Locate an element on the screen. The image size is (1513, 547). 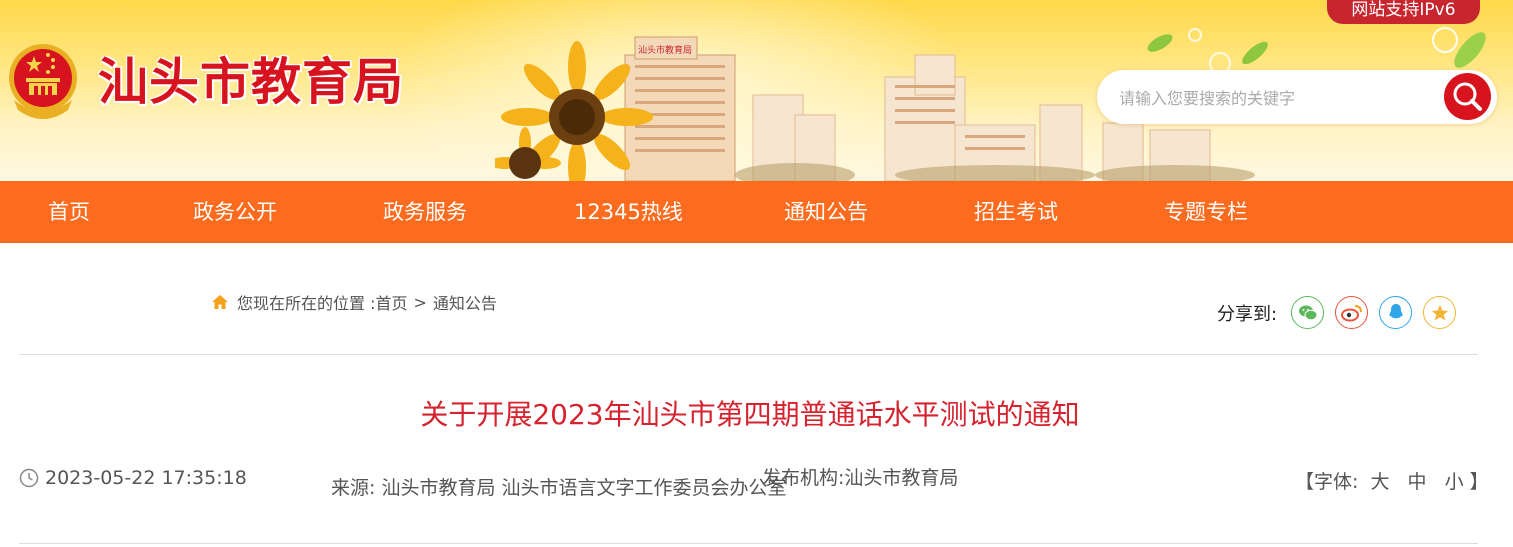
share-qzone-button is located at coordinates (1440, 312).